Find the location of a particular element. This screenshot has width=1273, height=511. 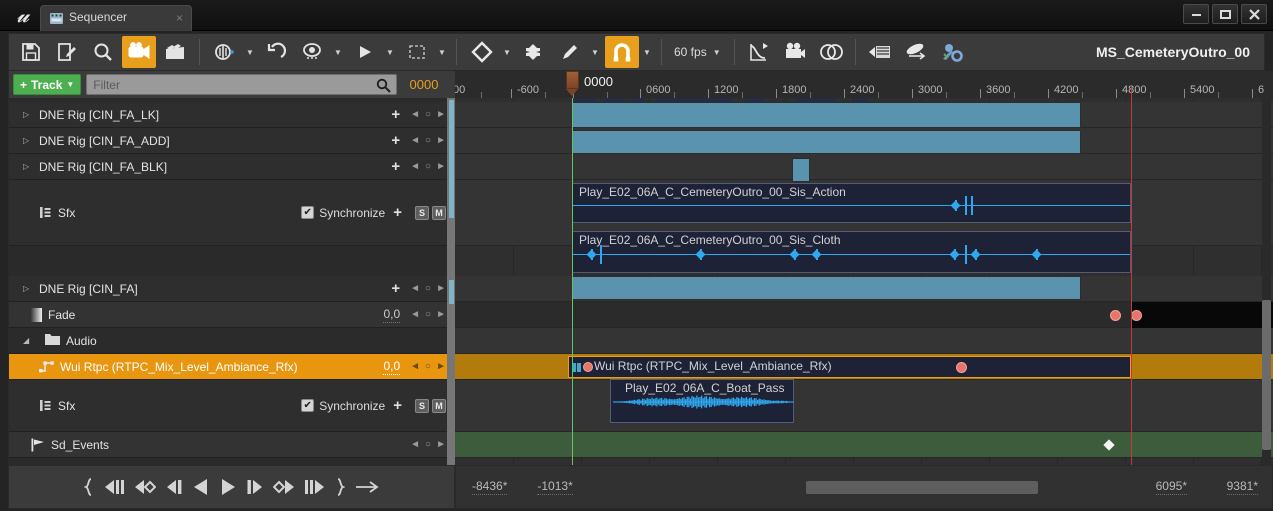

track-sfx-lower: Sfx ✔ Synchronize + S M is located at coordinates (232, 406).